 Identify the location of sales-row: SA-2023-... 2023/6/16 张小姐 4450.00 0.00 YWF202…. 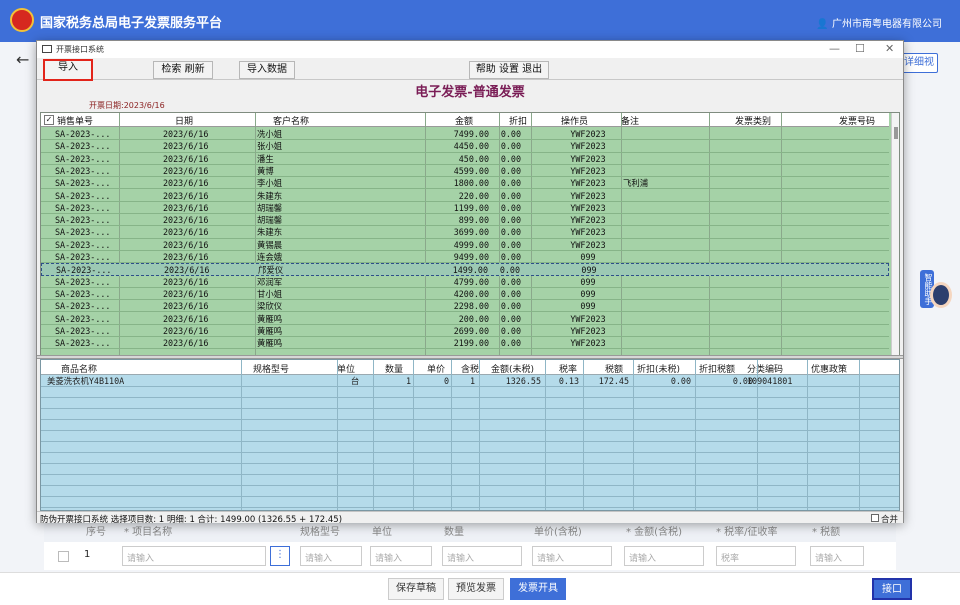
(465, 146).